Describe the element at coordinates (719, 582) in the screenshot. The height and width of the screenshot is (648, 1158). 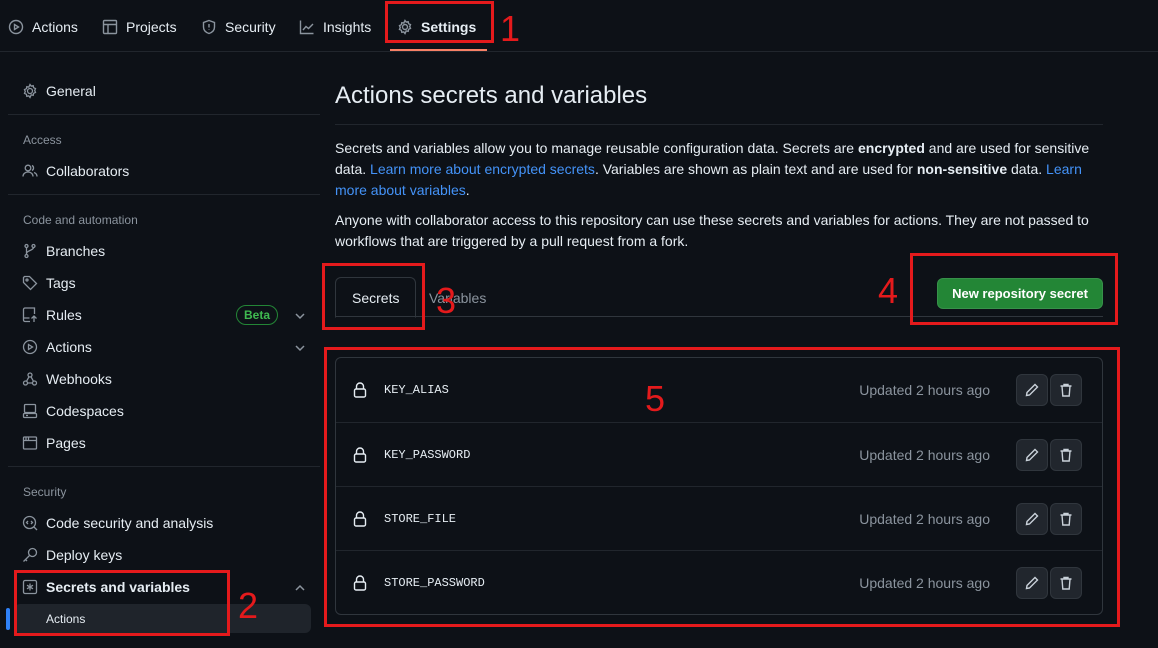
I see `secret-row: STORE_PASSWORD Updated 2 hours ago` at that location.